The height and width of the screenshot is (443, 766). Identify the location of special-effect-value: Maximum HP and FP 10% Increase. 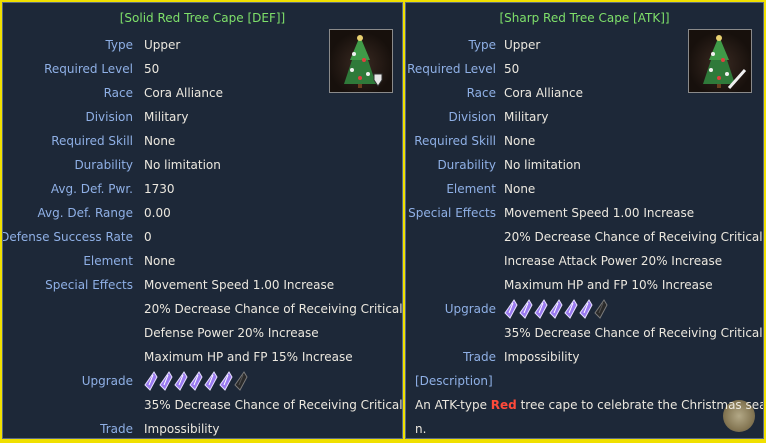
(608, 285).